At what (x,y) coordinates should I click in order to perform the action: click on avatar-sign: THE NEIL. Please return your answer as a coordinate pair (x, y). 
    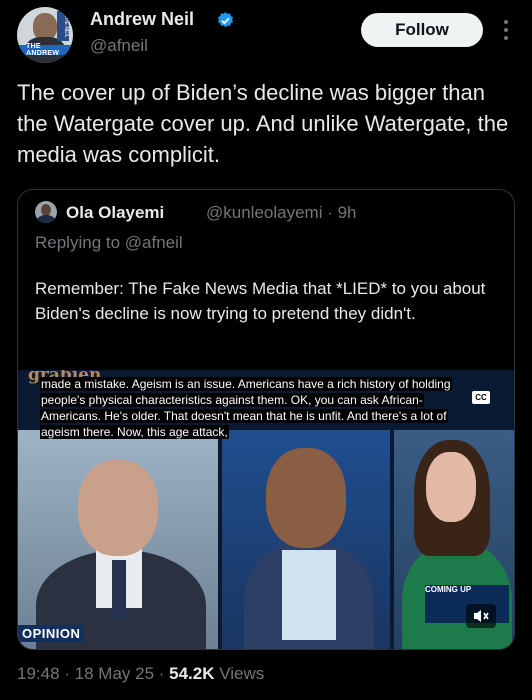
    Looking at the image, I should click on (63, 26).